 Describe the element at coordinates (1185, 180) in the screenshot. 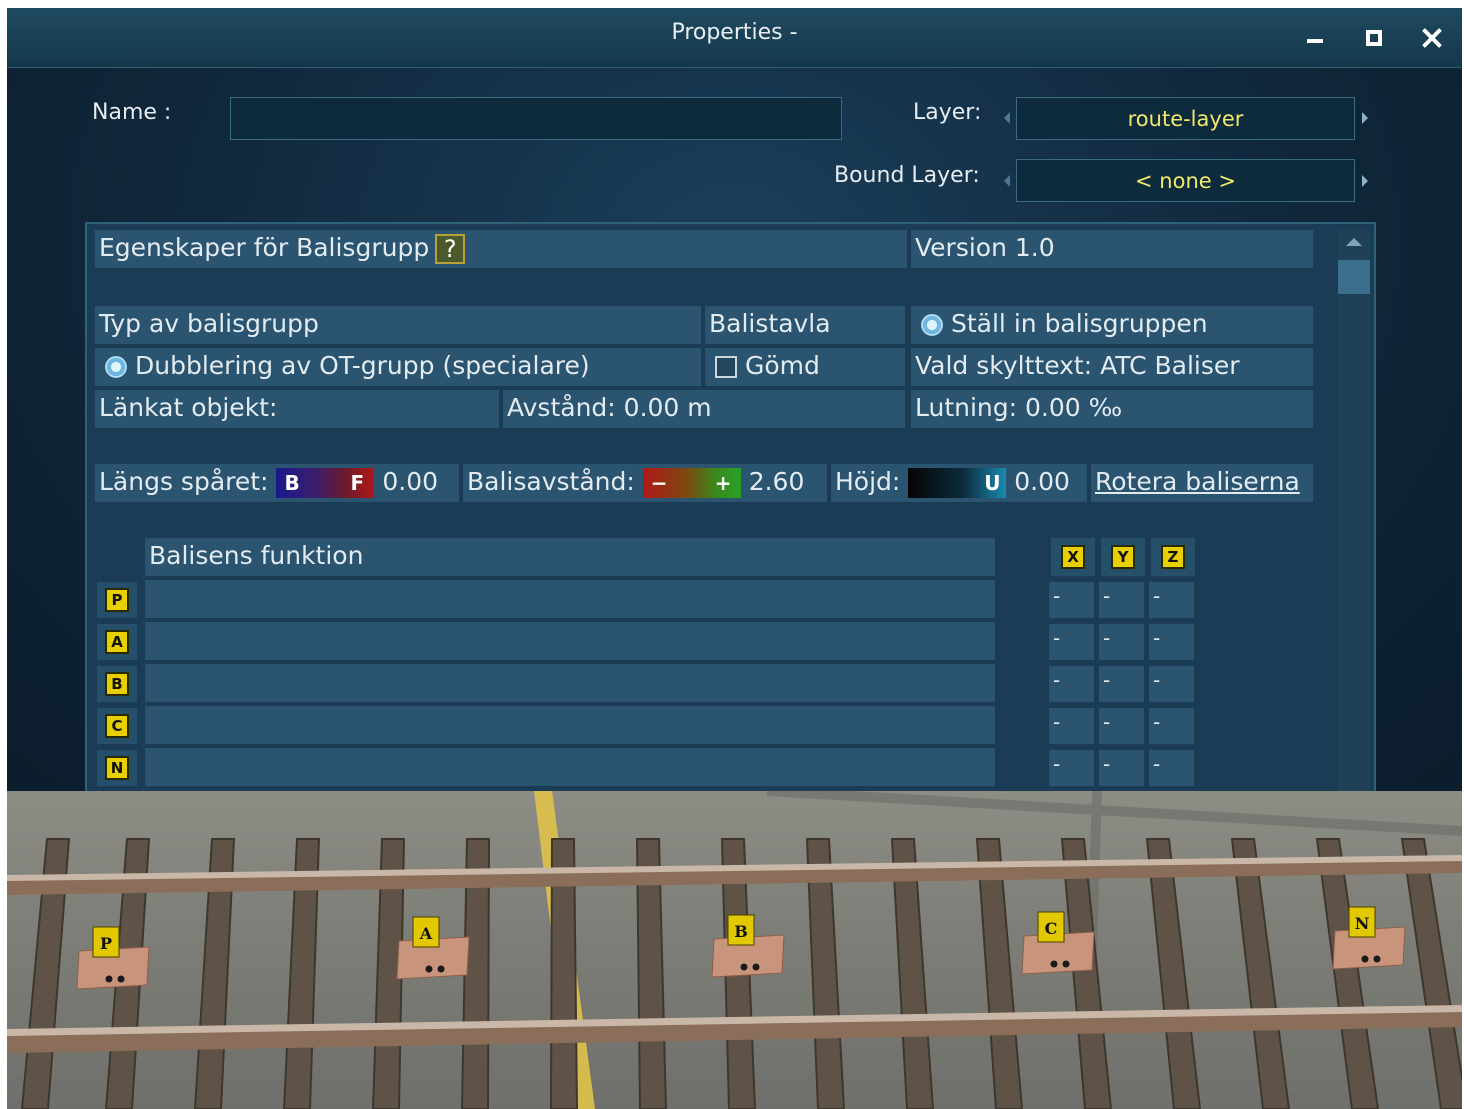

I see `bound-layer-selector: < none >` at that location.